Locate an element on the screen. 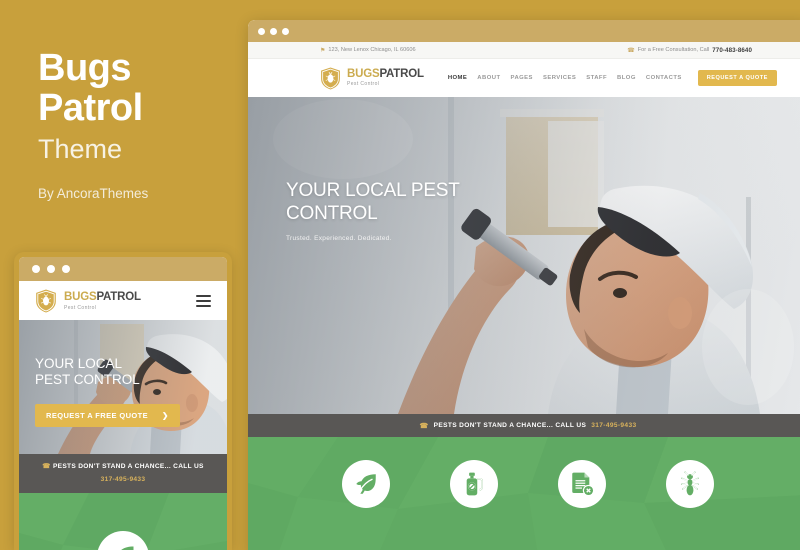  top-address-text: 123, New Lenox Chicago, IL 60606 is located at coordinates (372, 50).